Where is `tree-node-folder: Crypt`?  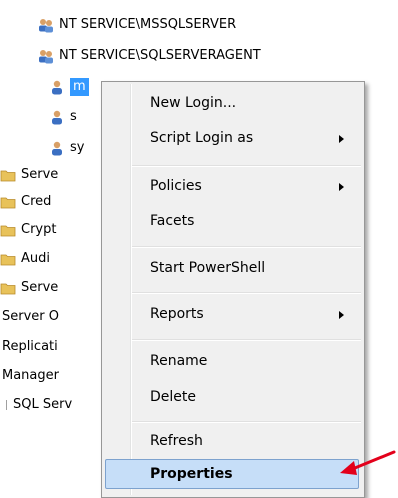
tree-node-folder: Crypt is located at coordinates (28, 230).